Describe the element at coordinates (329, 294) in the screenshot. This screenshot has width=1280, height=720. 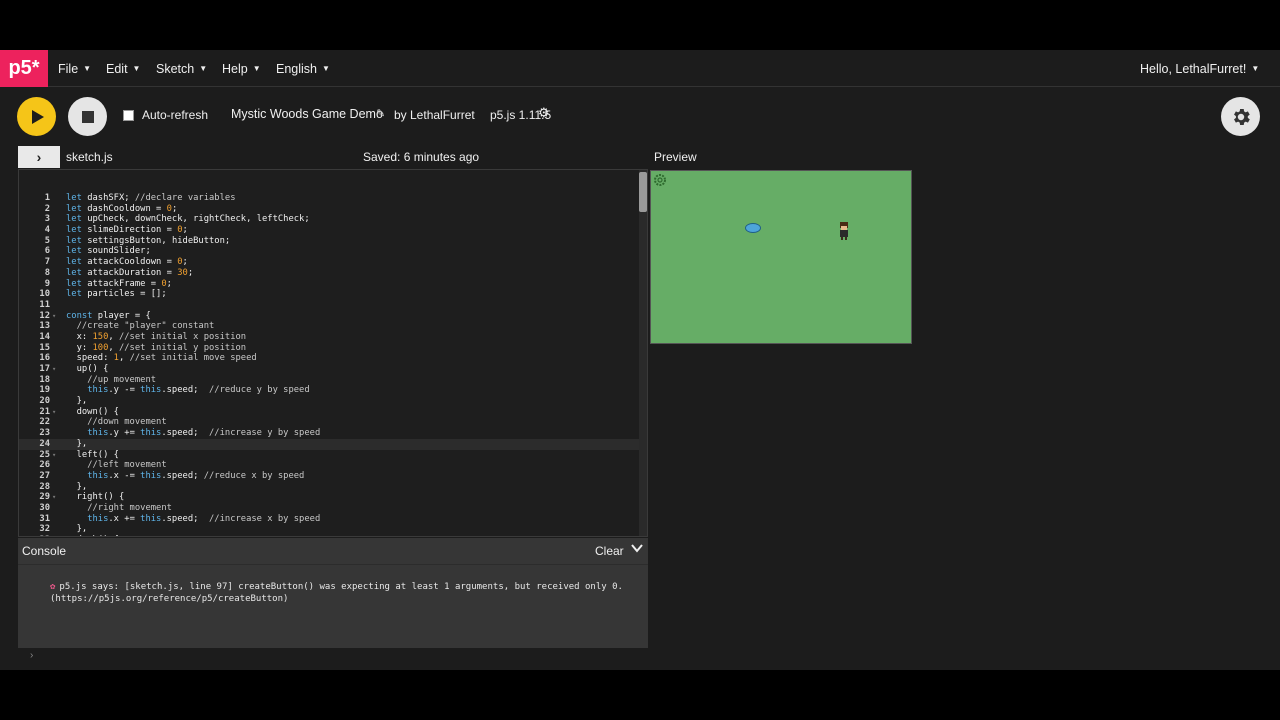
I see `code-line: 10 let particles = [];` at that location.